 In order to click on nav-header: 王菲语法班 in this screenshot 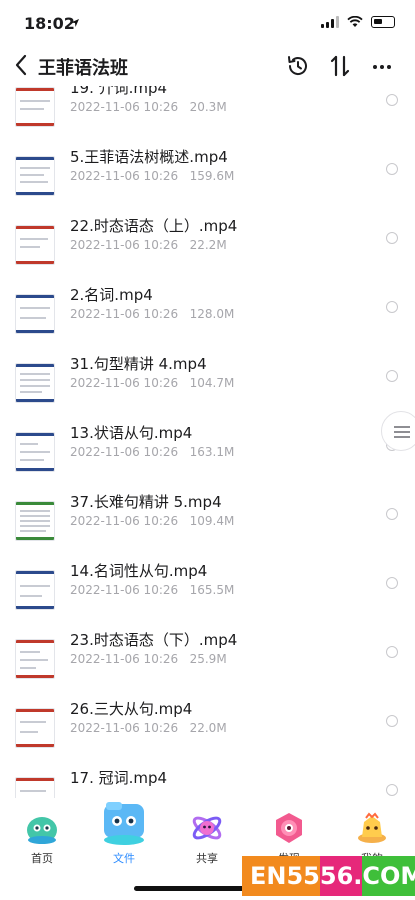, I will do `click(207, 67)`.